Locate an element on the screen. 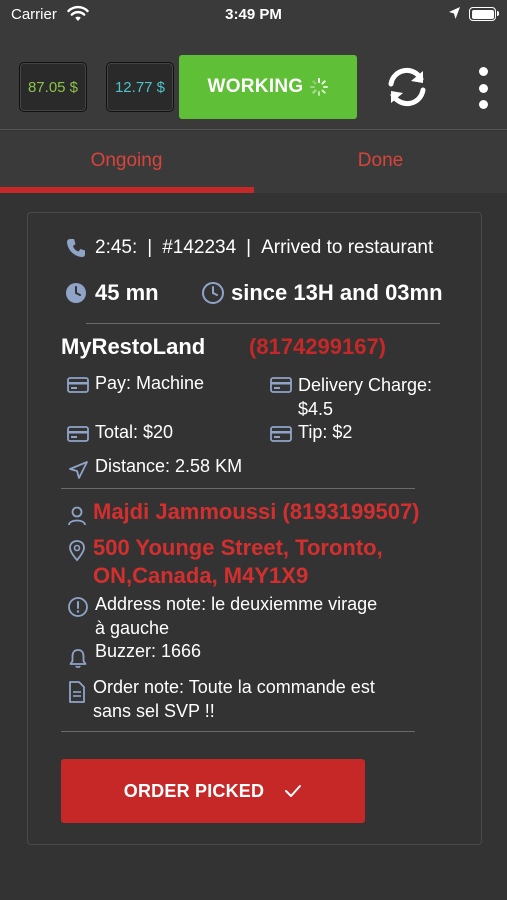 The image size is (507, 900). order-number: #142234 is located at coordinates (199, 247).